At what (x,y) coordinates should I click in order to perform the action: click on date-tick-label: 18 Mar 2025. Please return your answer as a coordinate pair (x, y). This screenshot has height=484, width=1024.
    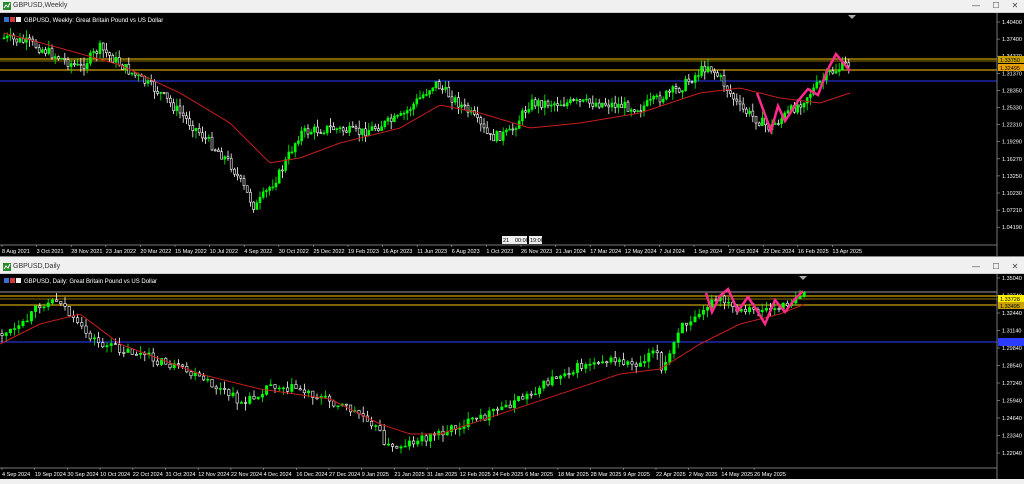
    Looking at the image, I should click on (573, 475).